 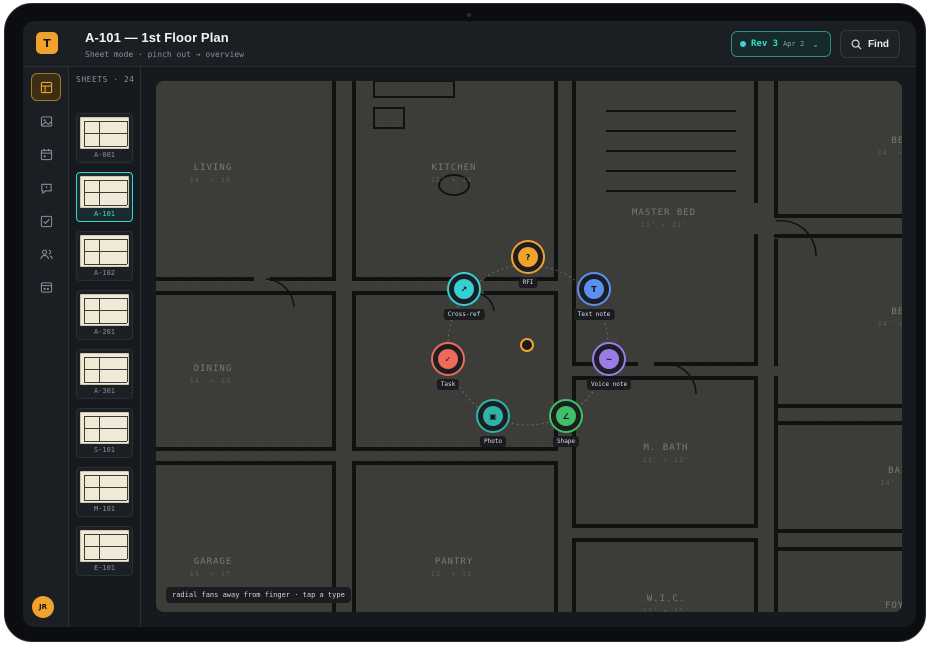 I want to click on radial-tool-voice-note: ~, so click(x=609, y=359).